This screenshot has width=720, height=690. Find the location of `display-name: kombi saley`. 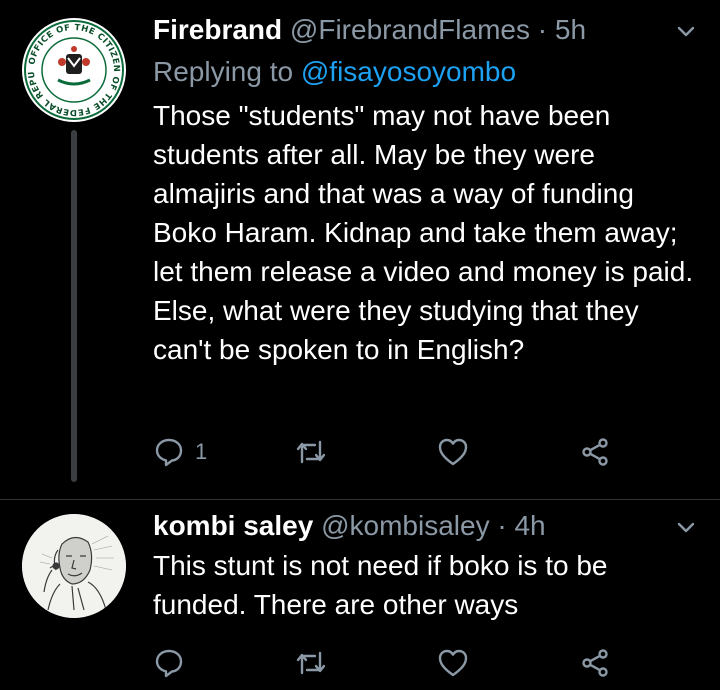

display-name: kombi saley is located at coordinates (233, 525).